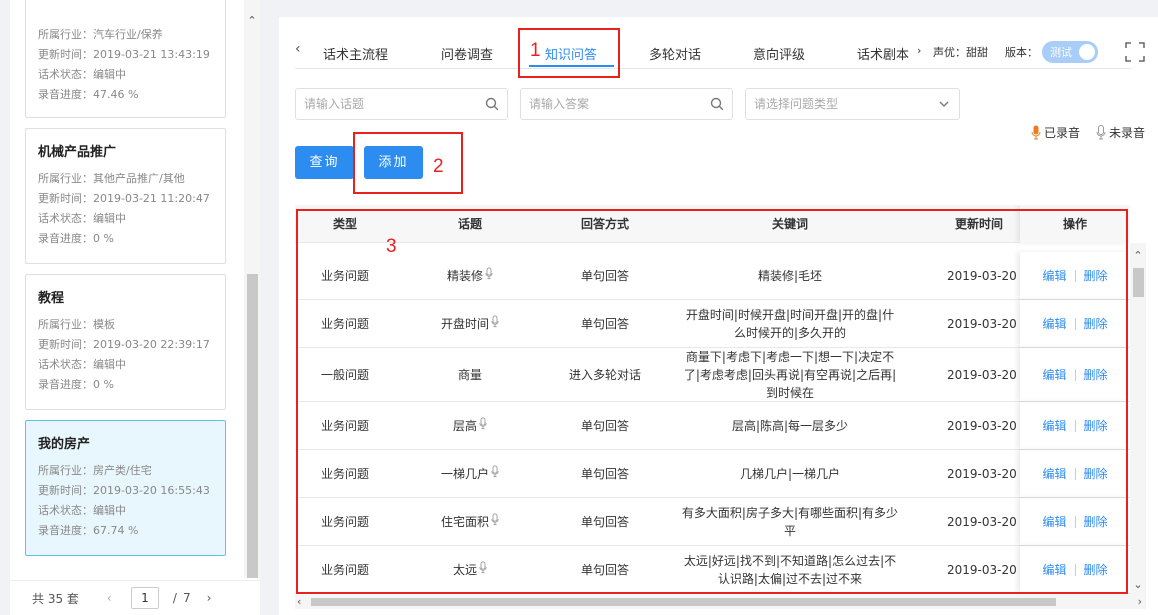 This screenshot has height=615, width=1158. I want to click on version-toggle: 测试, so click(1070, 52).